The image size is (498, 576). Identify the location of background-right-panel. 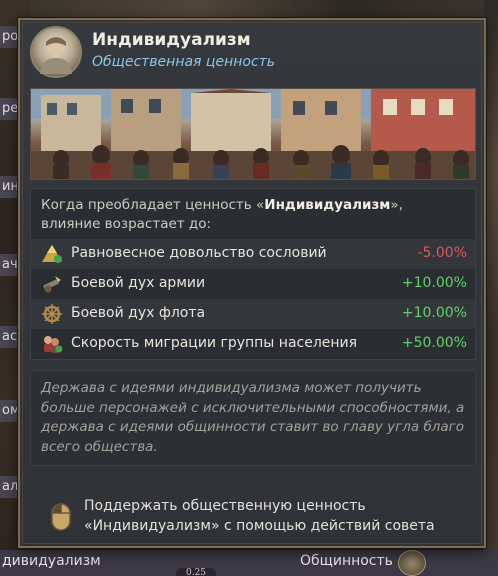
(491, 288).